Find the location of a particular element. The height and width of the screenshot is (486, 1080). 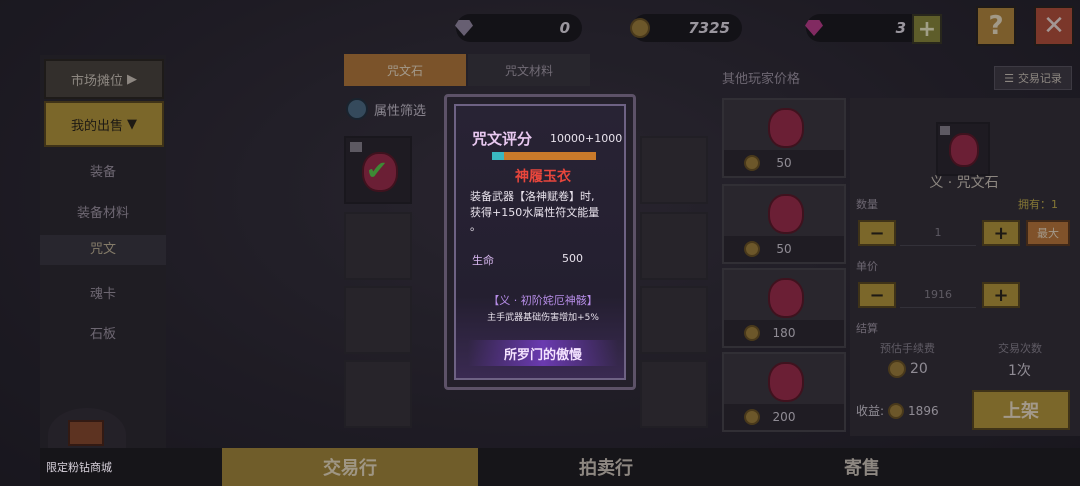

score-label: 咒文评分 is located at coordinates (502, 139).